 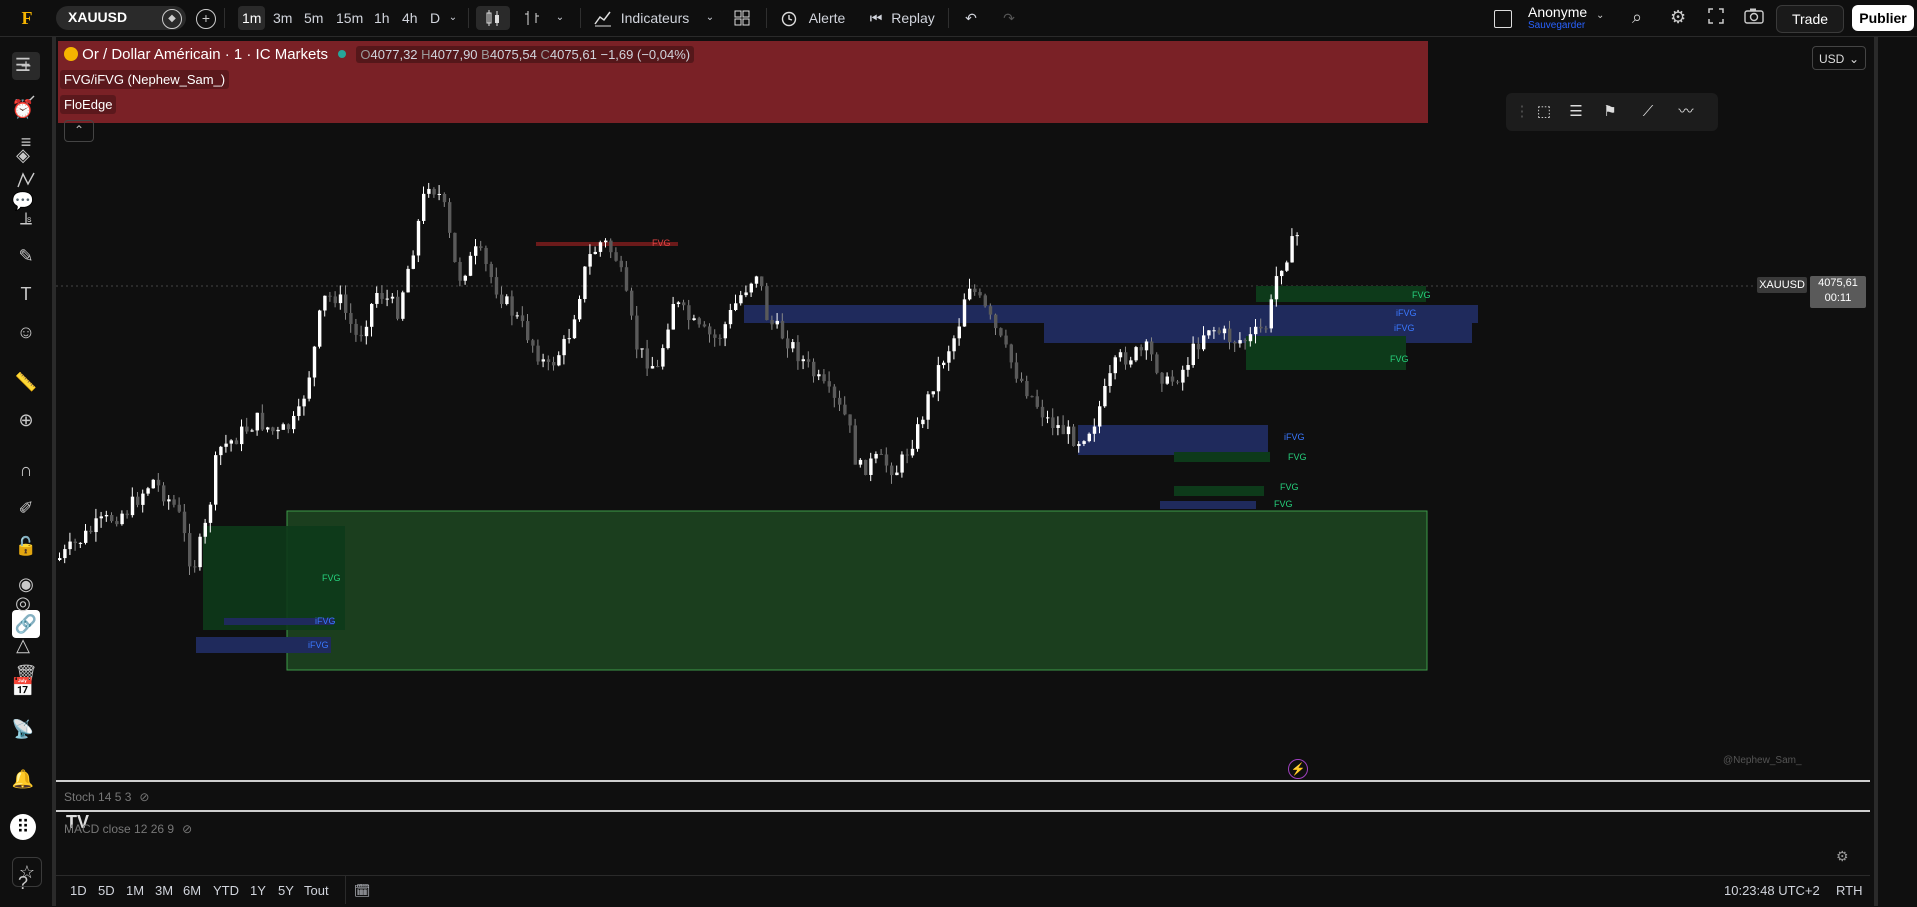 I want to click on drag-handle-icon: ⋮, so click(x=1522, y=112).